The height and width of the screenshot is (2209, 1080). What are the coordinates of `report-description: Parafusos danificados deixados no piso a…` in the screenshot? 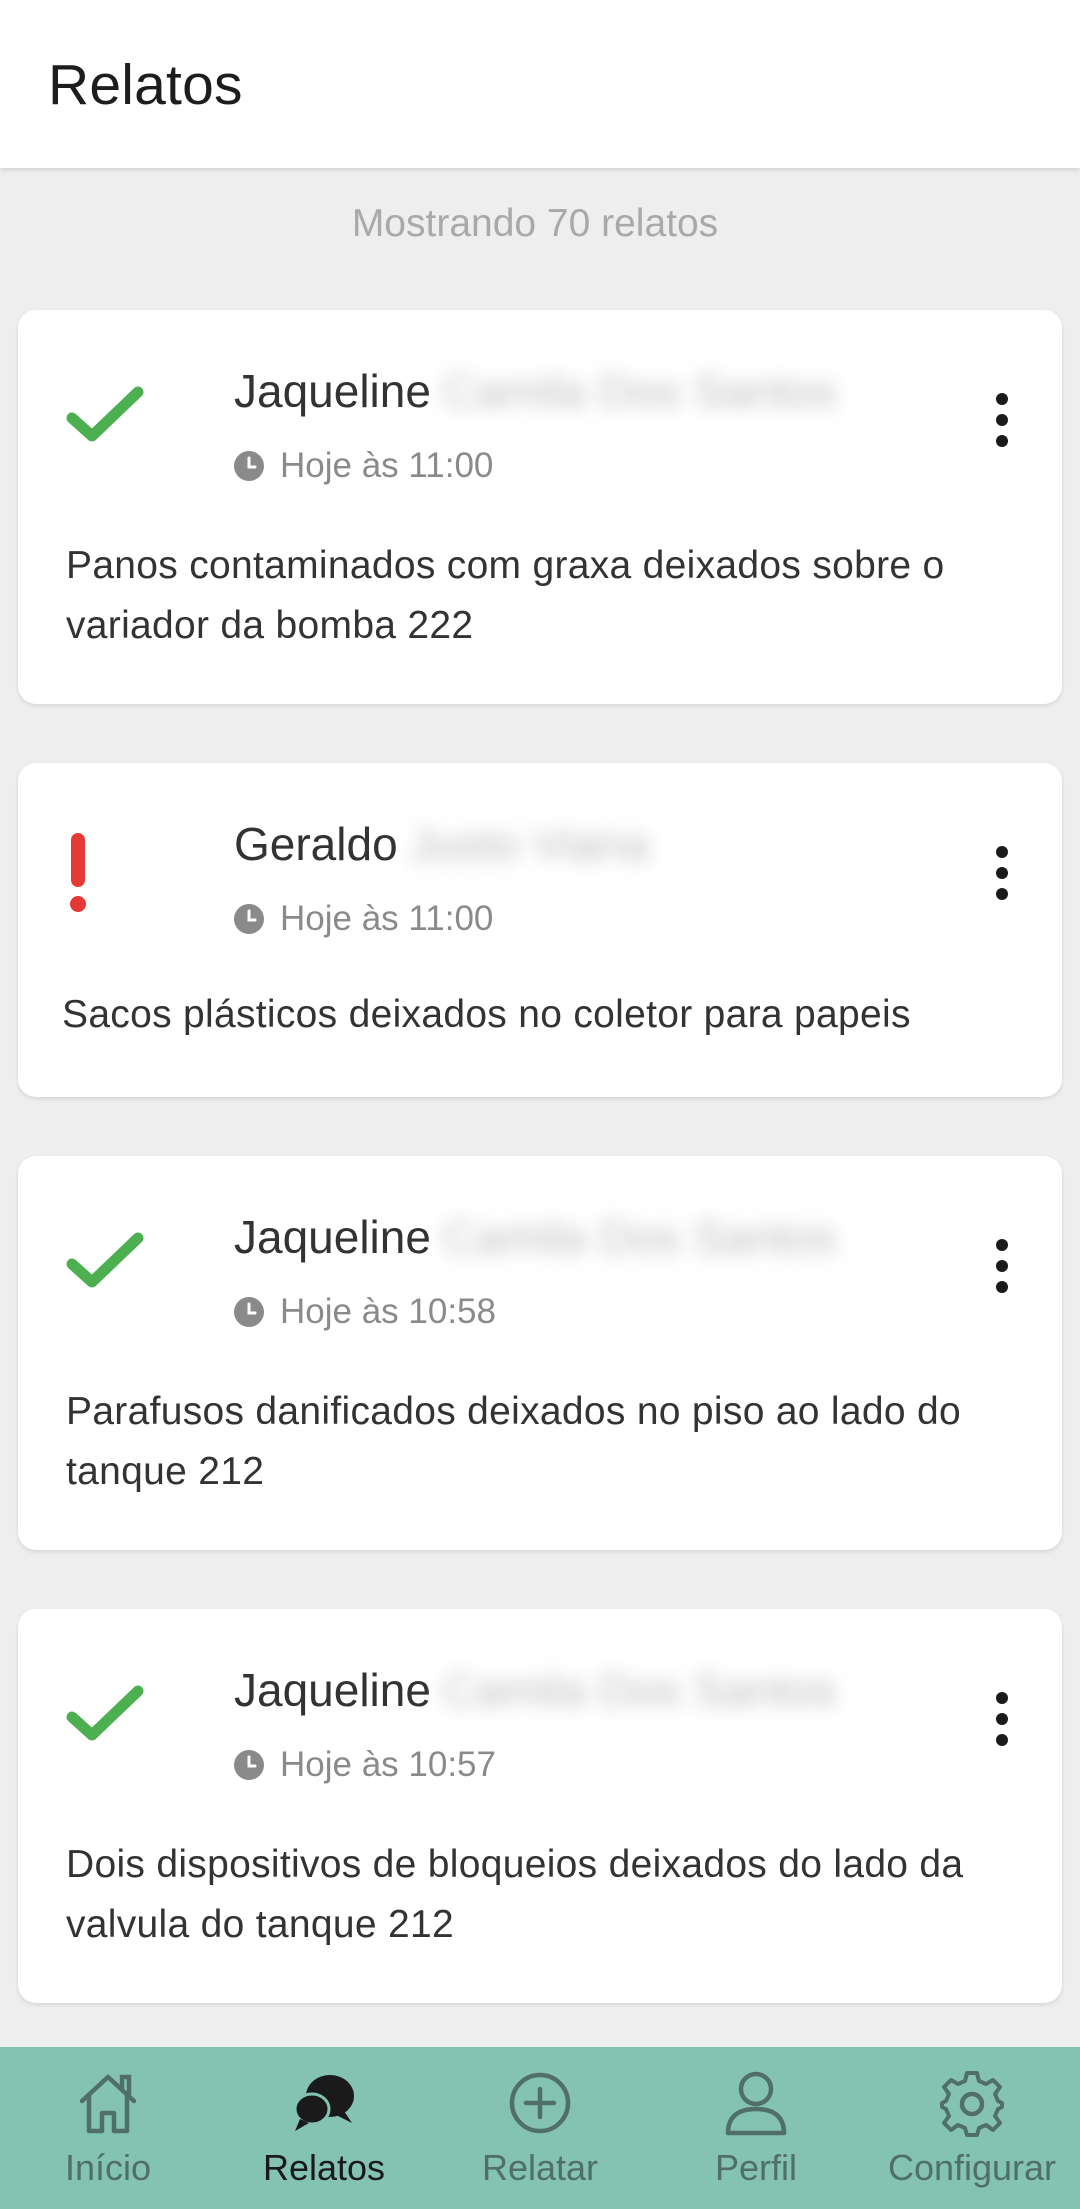 It's located at (513, 1441).